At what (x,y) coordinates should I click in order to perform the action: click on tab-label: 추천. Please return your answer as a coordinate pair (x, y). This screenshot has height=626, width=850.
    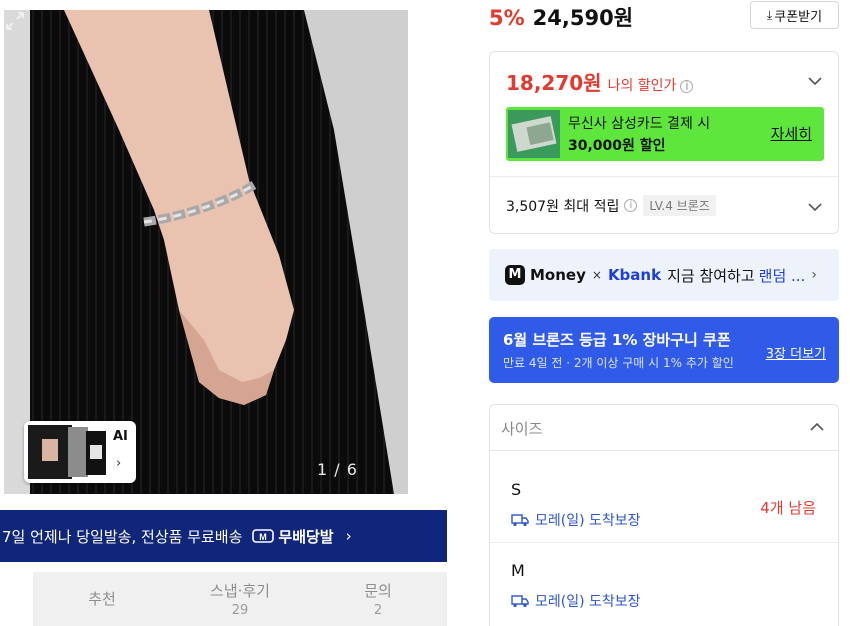
    Looking at the image, I should click on (102, 599).